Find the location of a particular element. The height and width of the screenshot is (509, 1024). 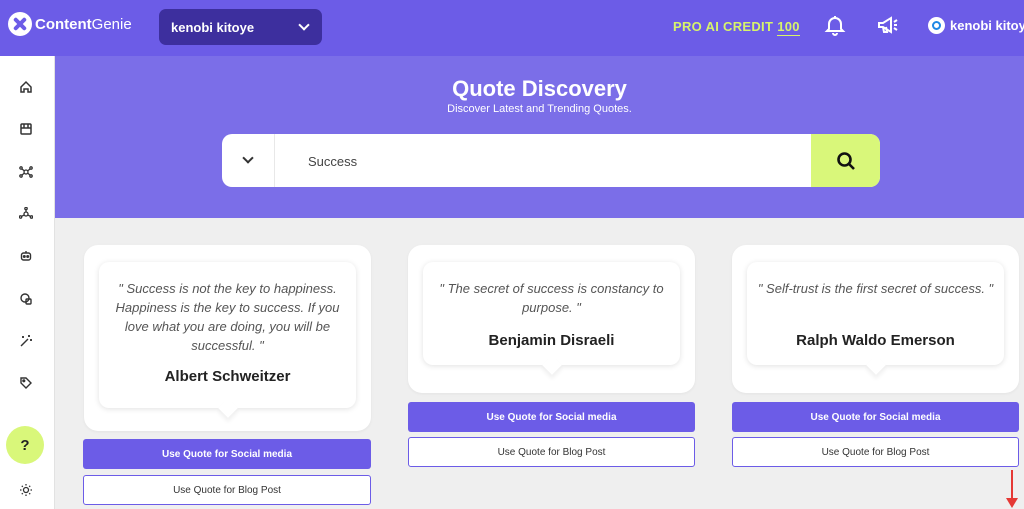

search-input is located at coordinates (548, 161).